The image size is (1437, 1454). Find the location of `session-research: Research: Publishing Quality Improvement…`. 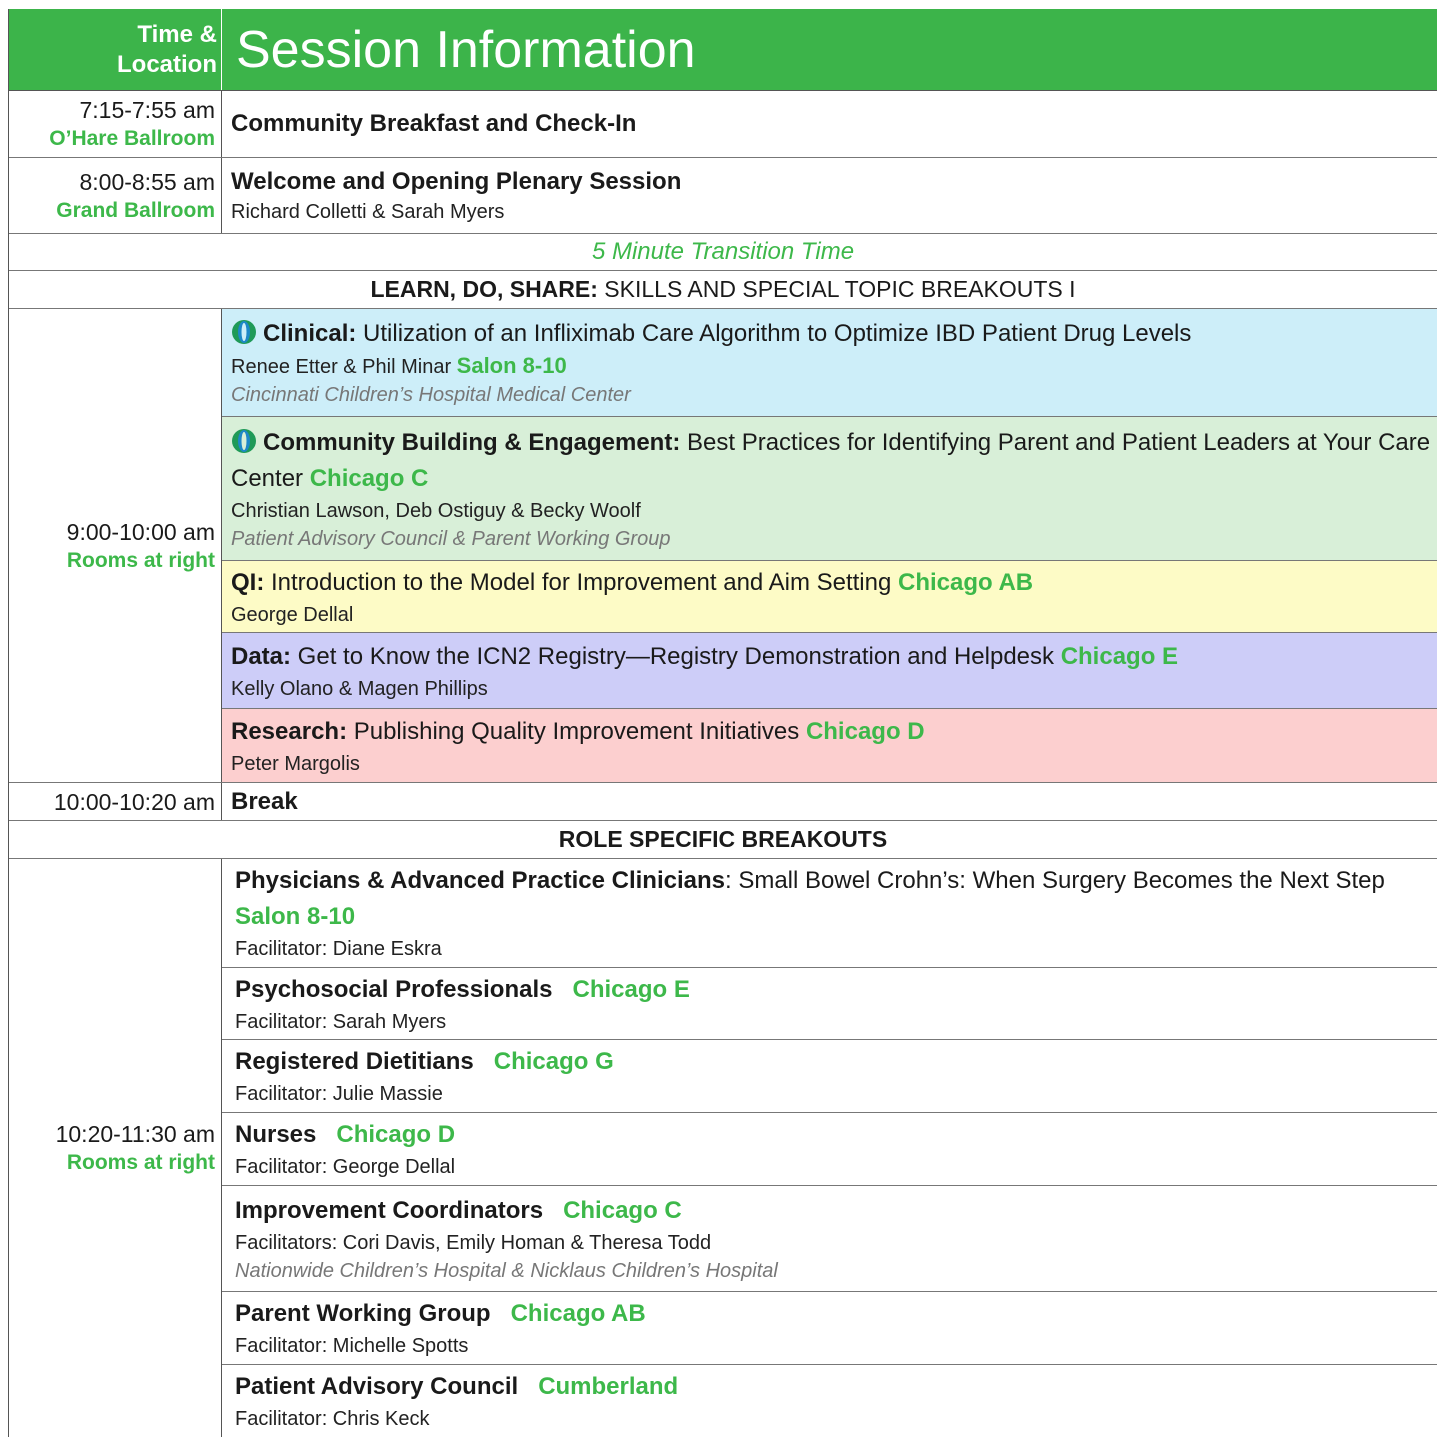

session-research: Research: Publishing Quality Improvement… is located at coordinates (829, 745).